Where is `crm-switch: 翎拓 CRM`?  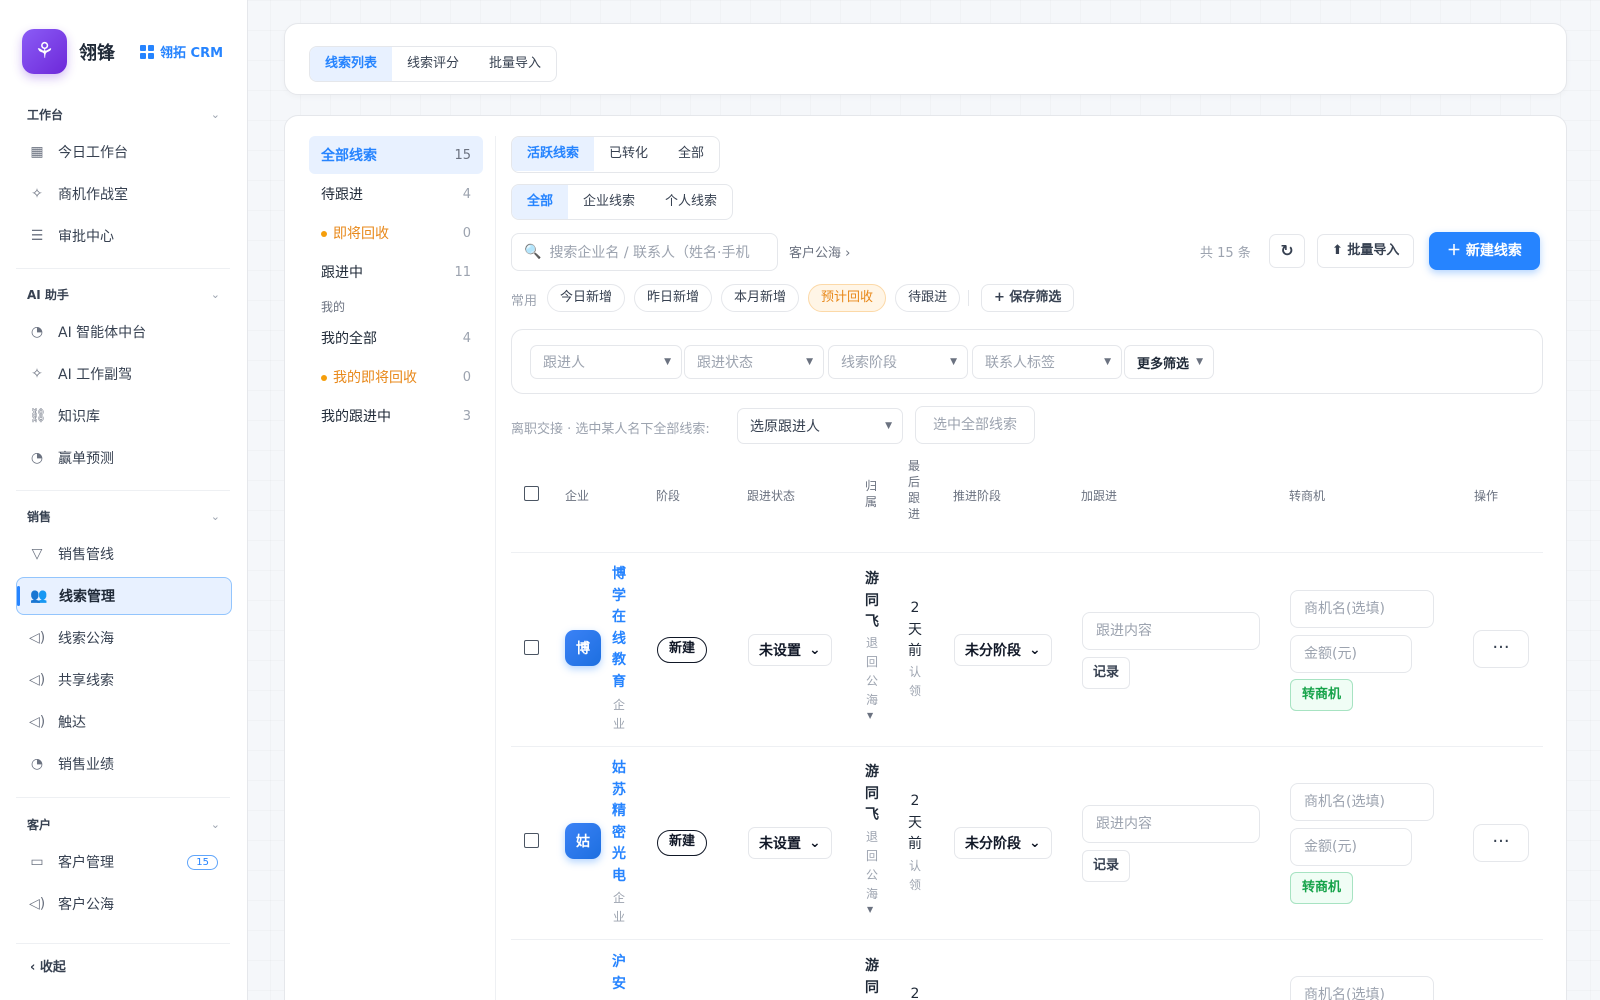
crm-switch: 翎拓 CRM is located at coordinates (181, 51).